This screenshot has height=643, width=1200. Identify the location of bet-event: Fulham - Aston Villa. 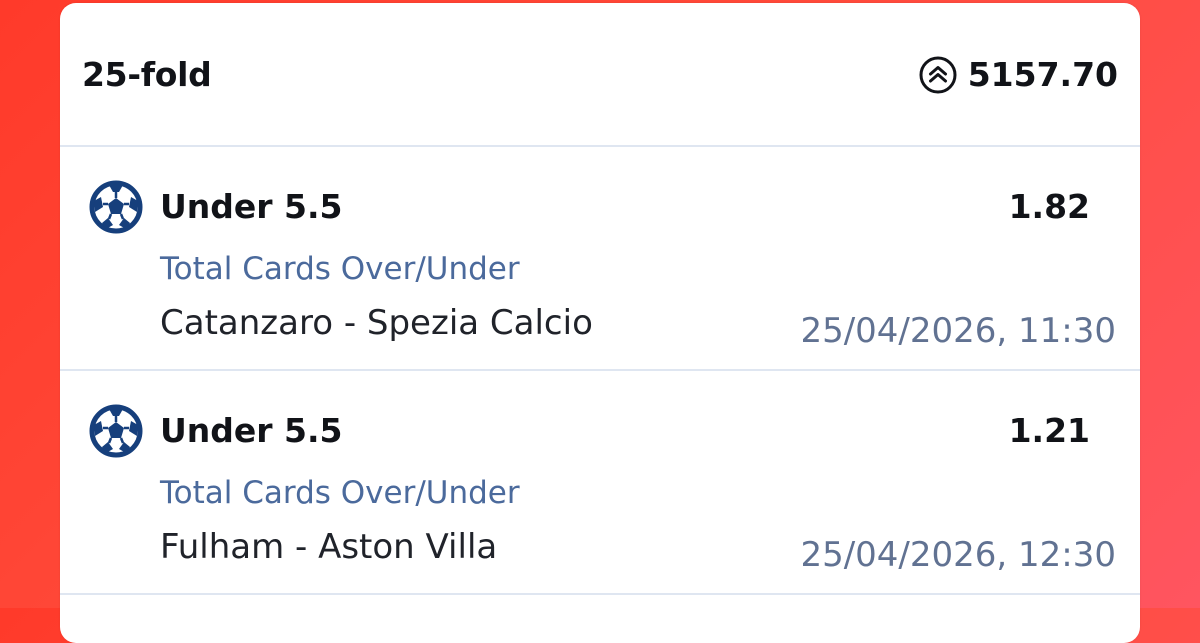
(329, 547).